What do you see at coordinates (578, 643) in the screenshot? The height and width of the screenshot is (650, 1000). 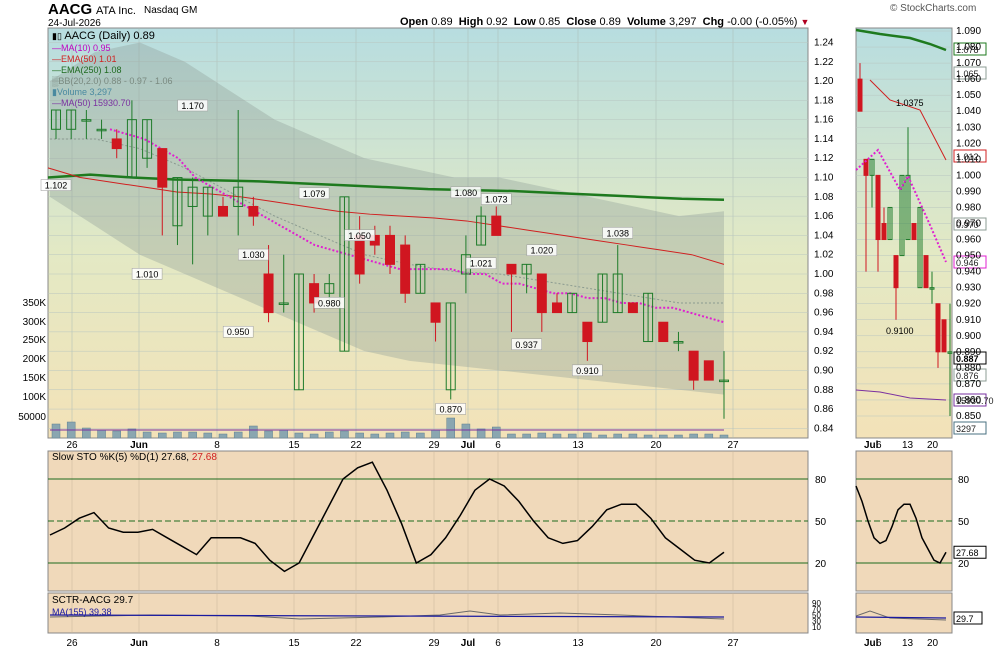 I see `x-tick-label-bottom: 13` at bounding box center [578, 643].